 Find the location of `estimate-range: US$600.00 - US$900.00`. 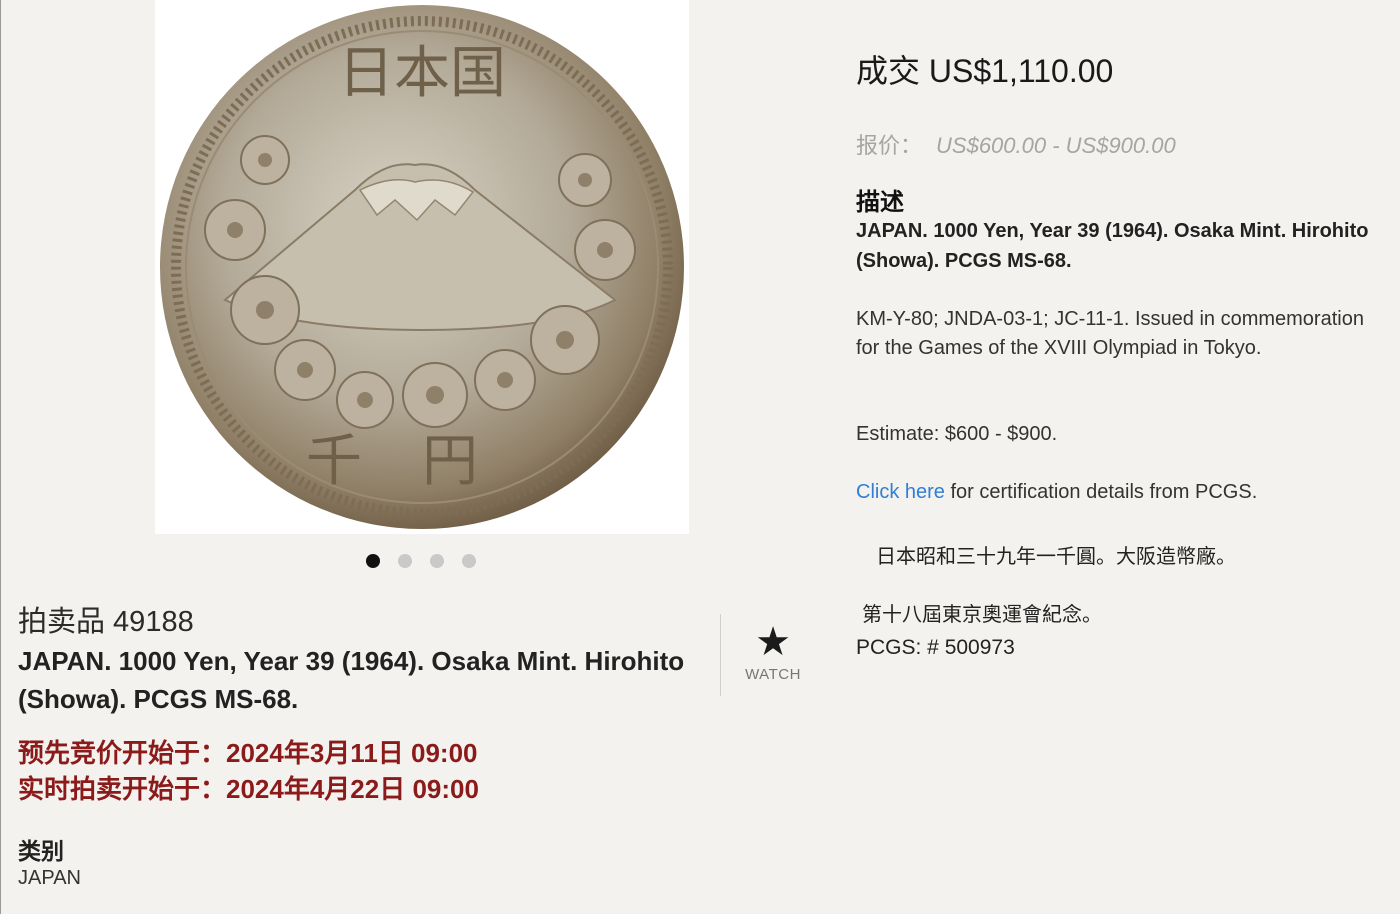

estimate-range: US$600.00 - US$900.00 is located at coordinates (1056, 145).